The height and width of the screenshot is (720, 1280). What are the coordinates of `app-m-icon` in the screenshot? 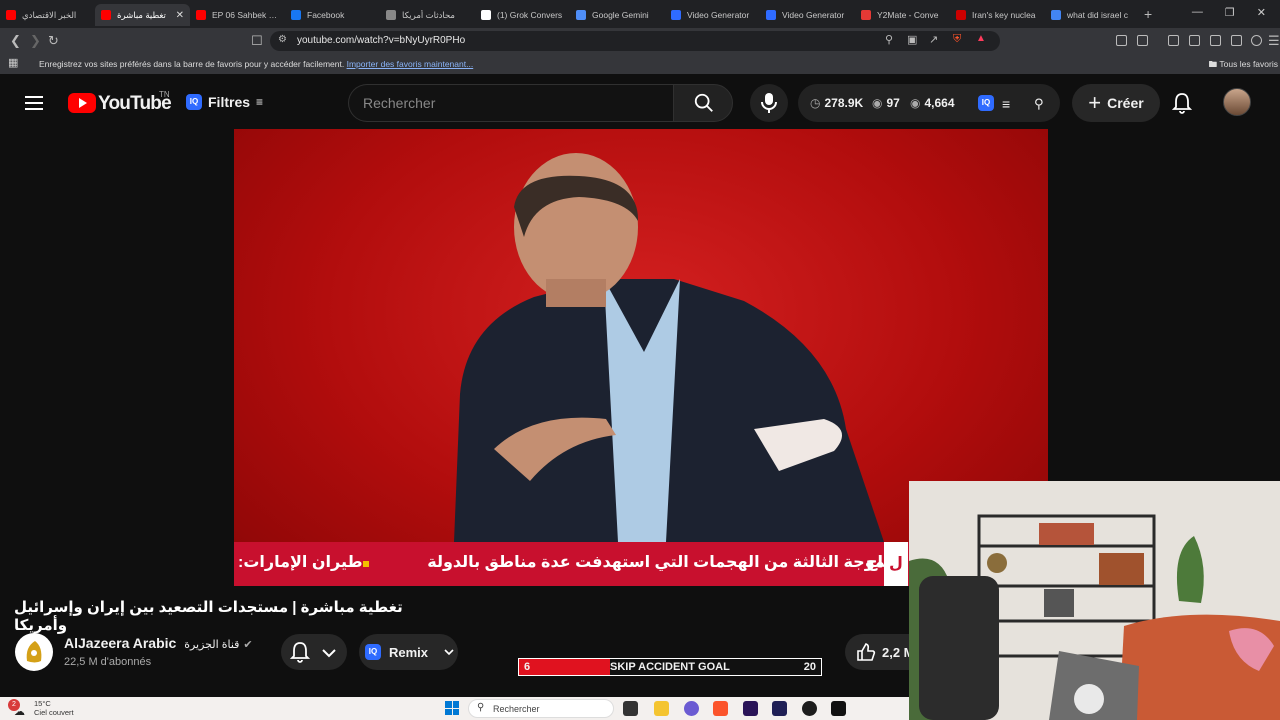 It's located at (838, 708).